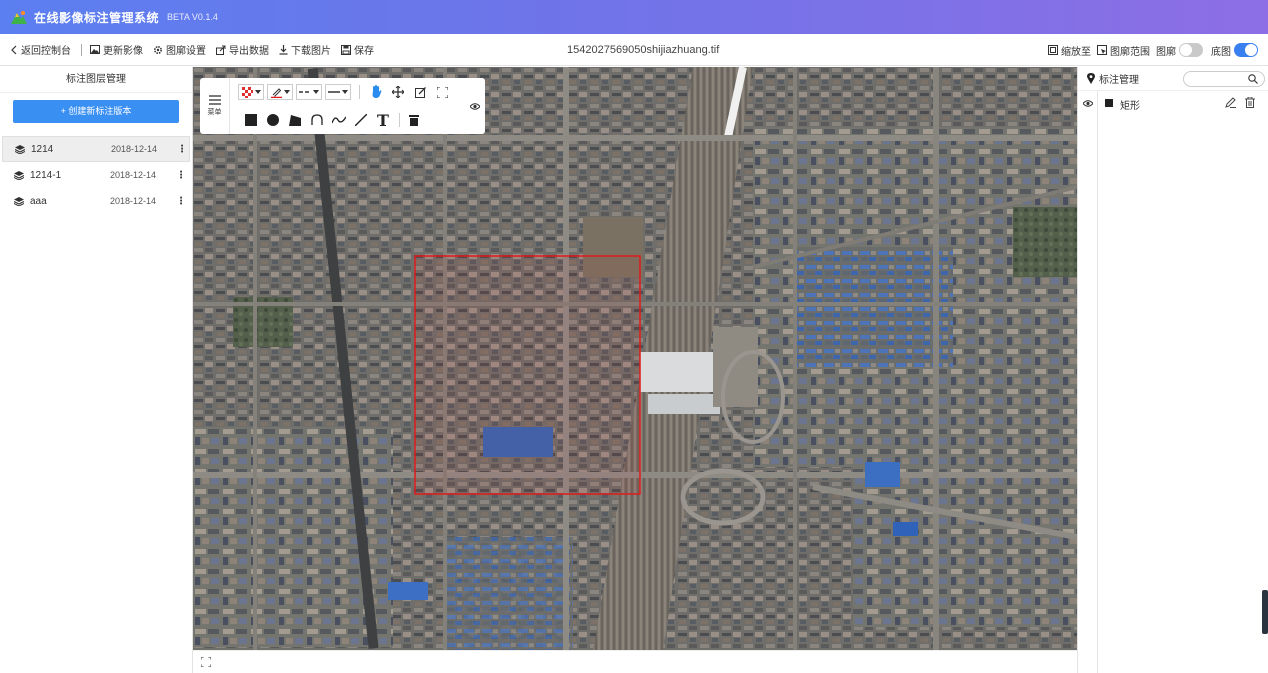 Image resolution: width=1268 pixels, height=673 pixels. Describe the element at coordinates (1221, 52) in the screenshot. I see `basemap-label: 底图` at that location.